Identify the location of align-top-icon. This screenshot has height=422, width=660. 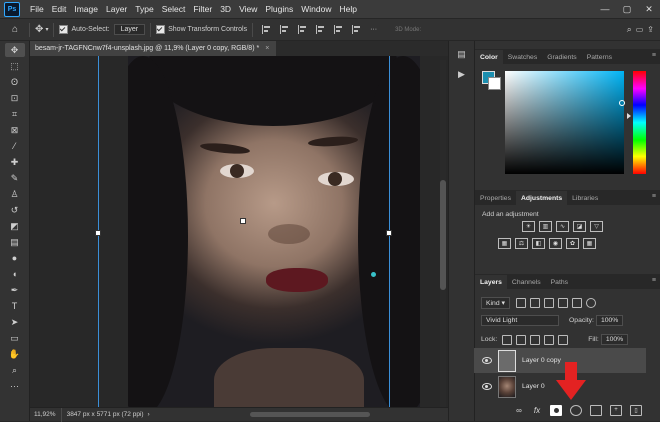
(321, 29).